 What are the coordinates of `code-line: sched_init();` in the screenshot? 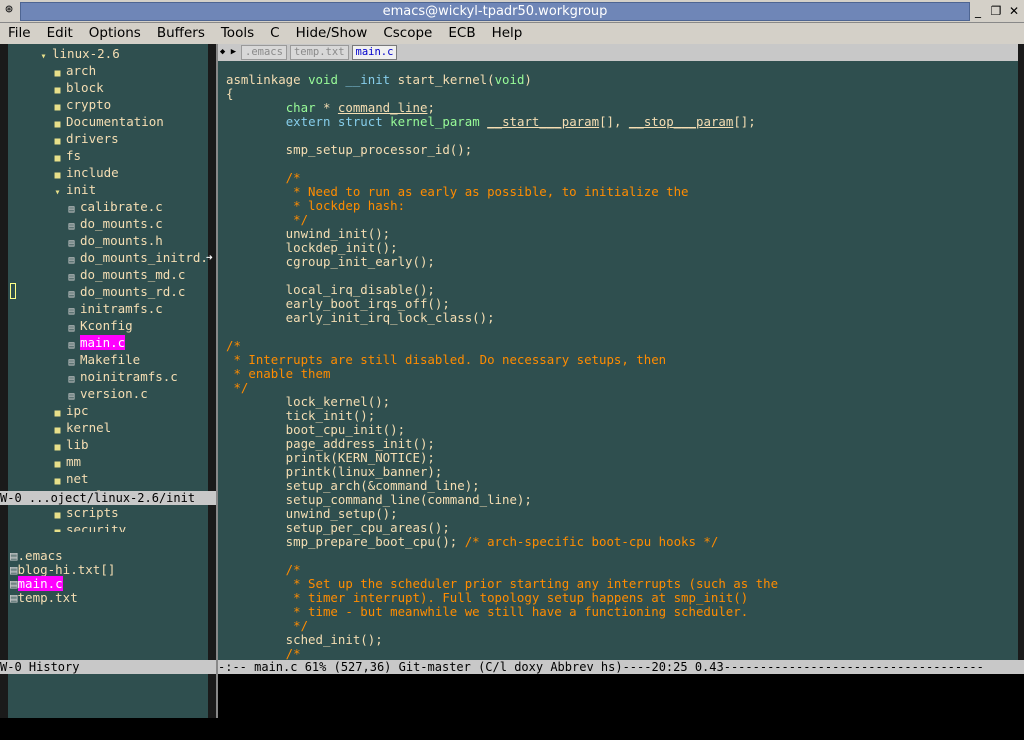 It's located at (304, 640).